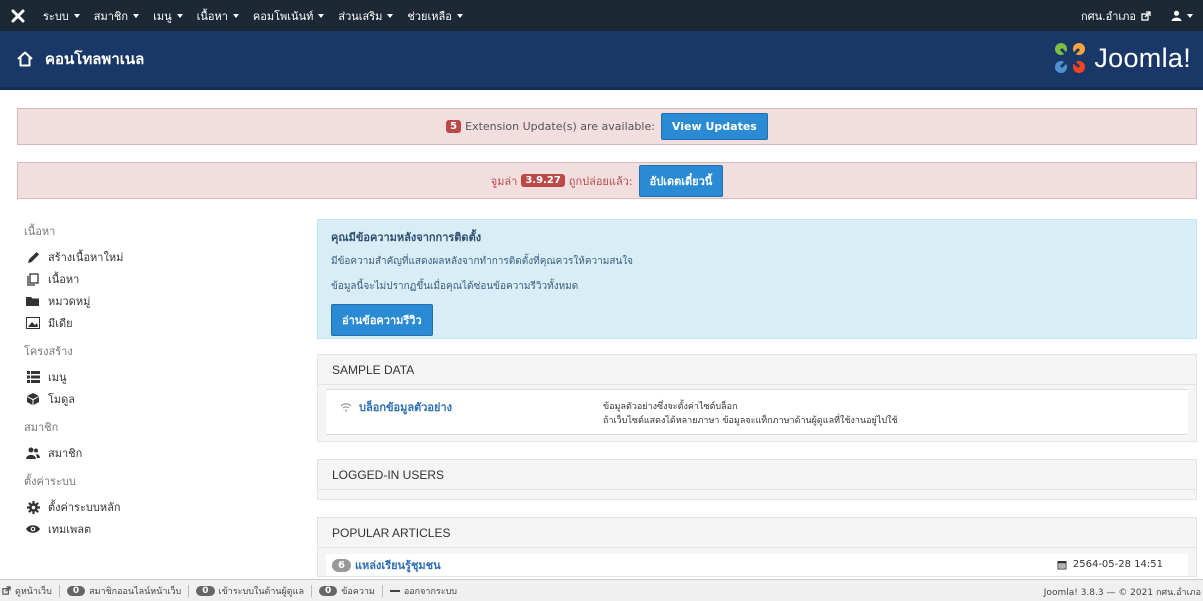  Describe the element at coordinates (159, 507) in the screenshot. I see `sidebar-item-global-config: ตั้งค่าระบบหลัก` at that location.